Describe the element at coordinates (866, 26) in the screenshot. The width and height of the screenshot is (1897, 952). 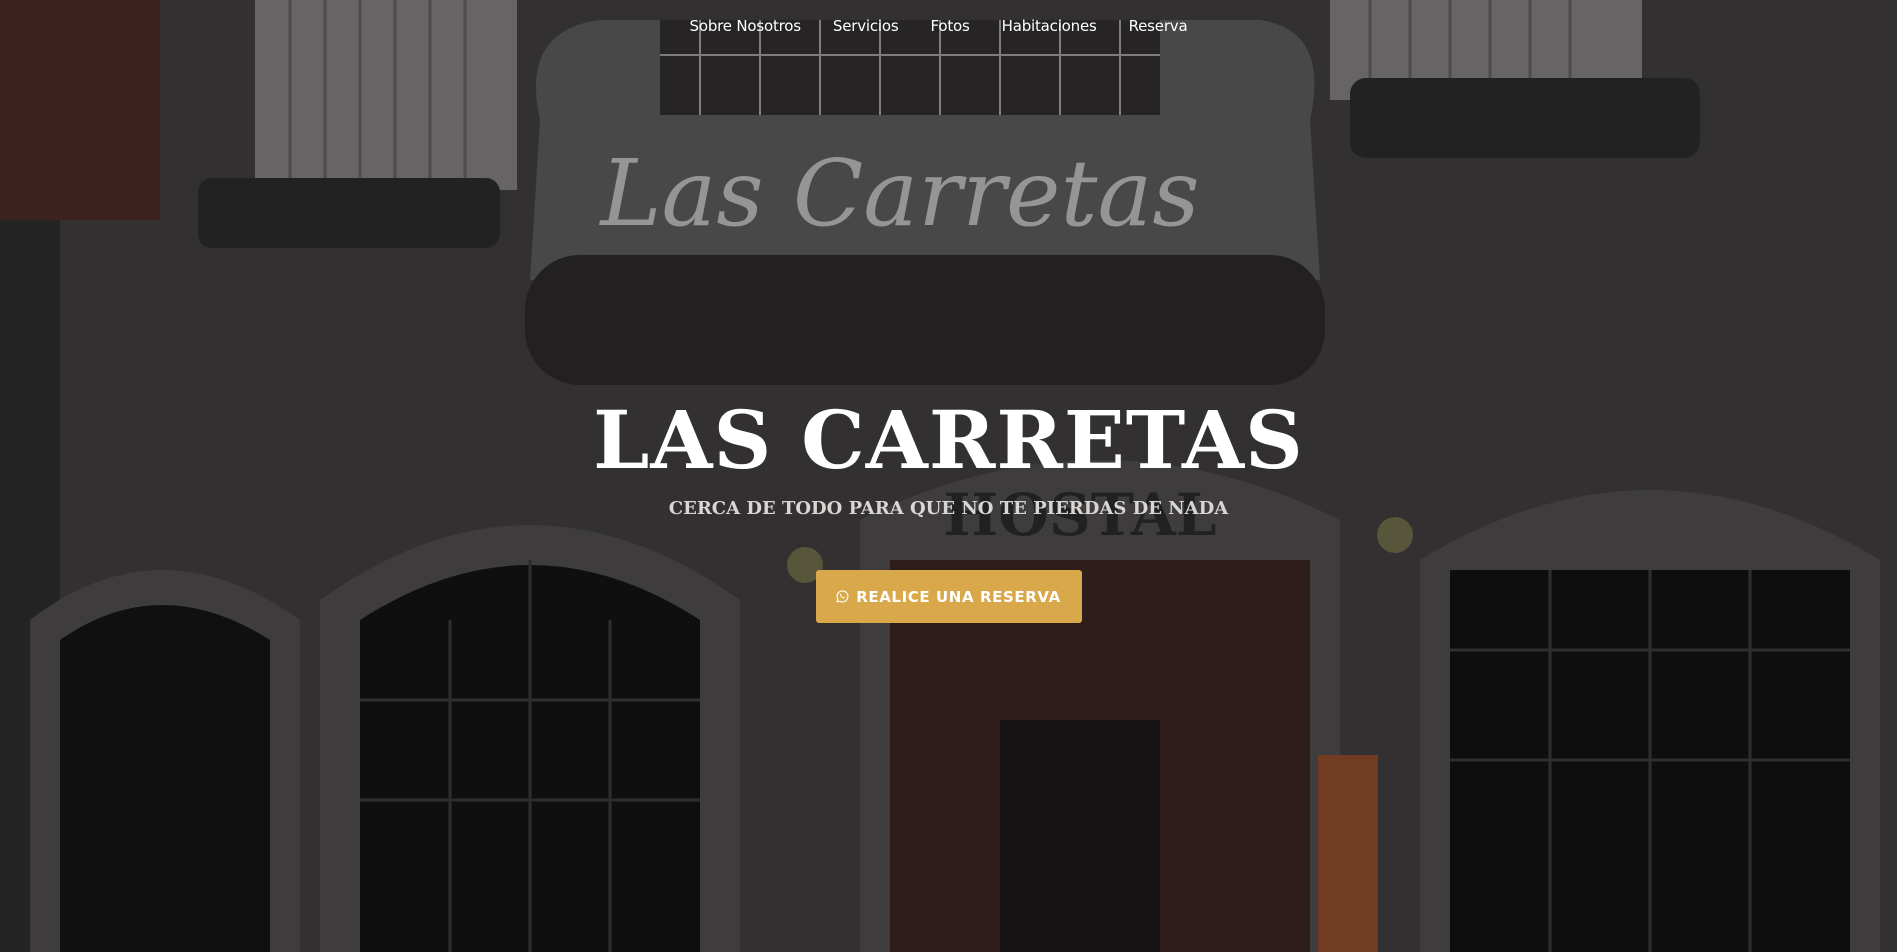
I see `nav-item-servicios: Servicios` at that location.